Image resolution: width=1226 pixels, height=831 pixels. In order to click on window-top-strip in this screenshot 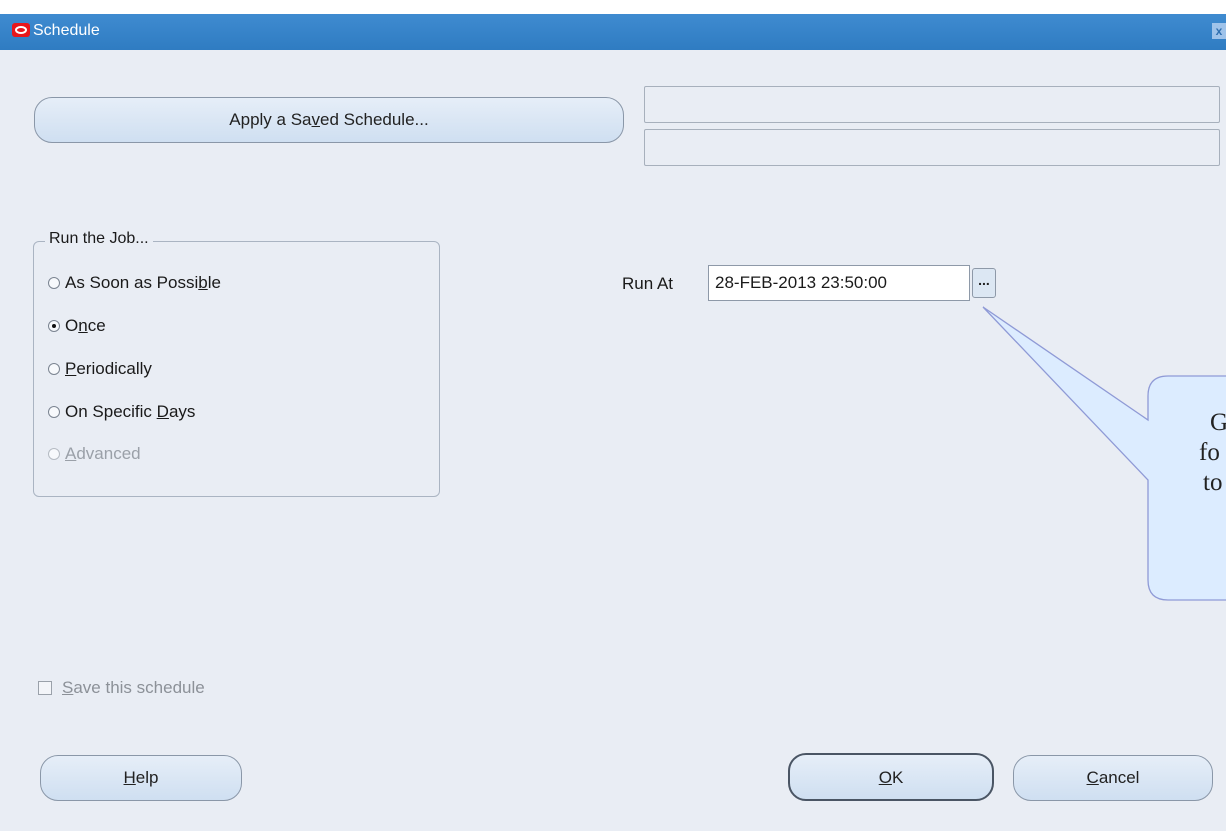, I will do `click(613, 7)`.